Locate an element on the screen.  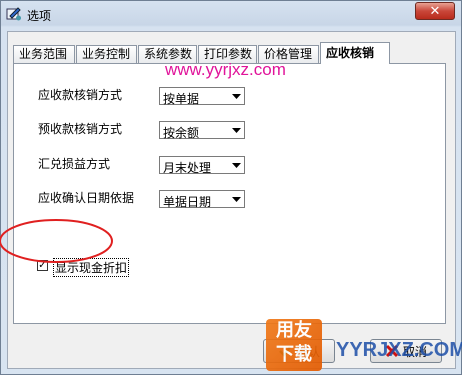
close-button: ✕ is located at coordinates (435, 11).